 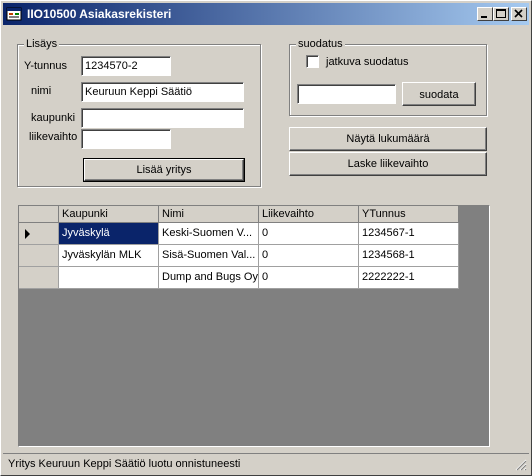 I want to click on add-company-button: Lisää yritys, so click(x=164, y=170).